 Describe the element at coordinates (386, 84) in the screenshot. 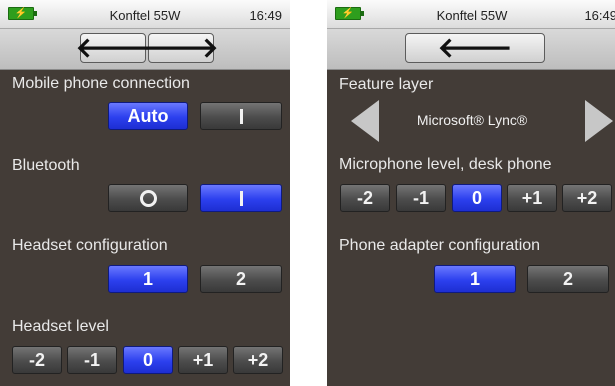

I see `feature-layer-label: Feature layer` at that location.